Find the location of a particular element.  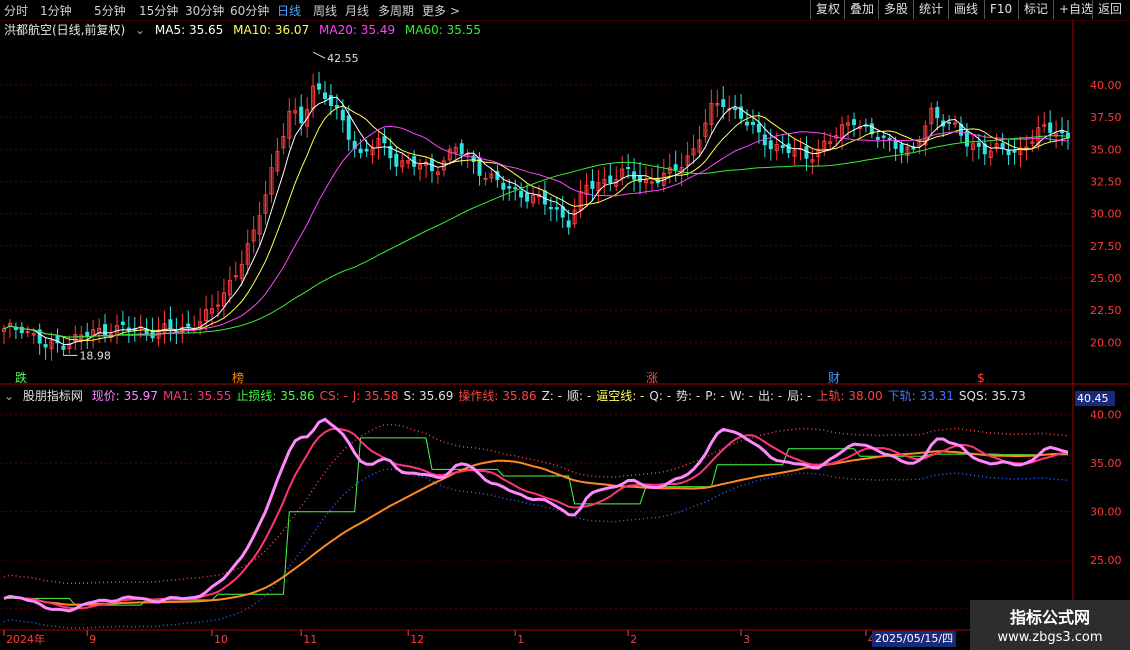

stock-title: 洪都航空(日线,前复权) is located at coordinates (65, 30).